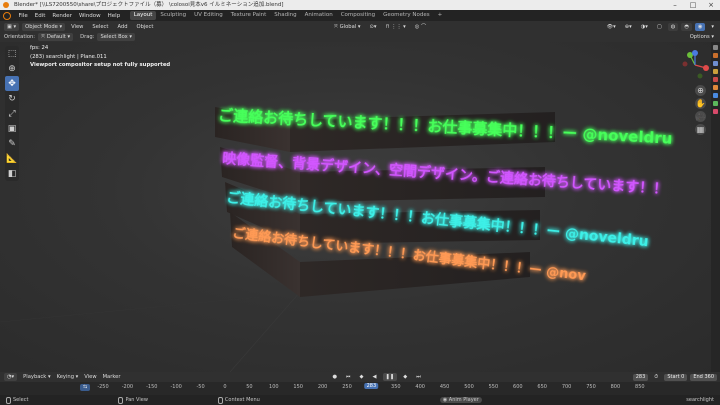 Image resolution: width=720 pixels, height=405 pixels. I want to click on material-props-icon, so click(715, 111).